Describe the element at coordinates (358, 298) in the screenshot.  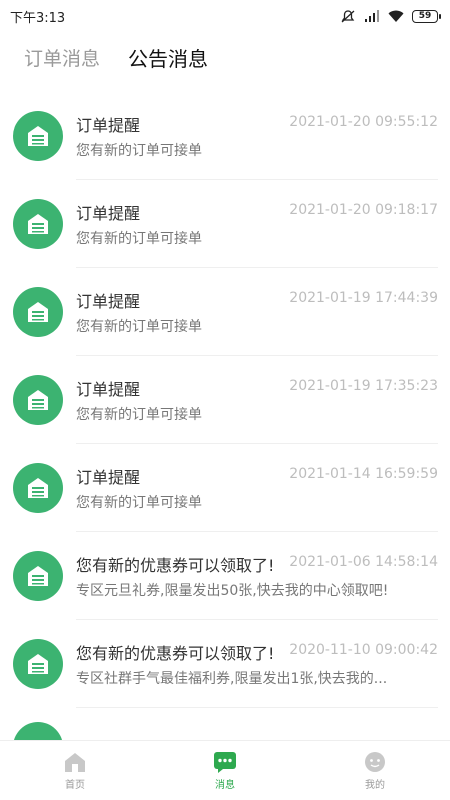
I see `message-time: 2021-01-19 17:44:39` at that location.